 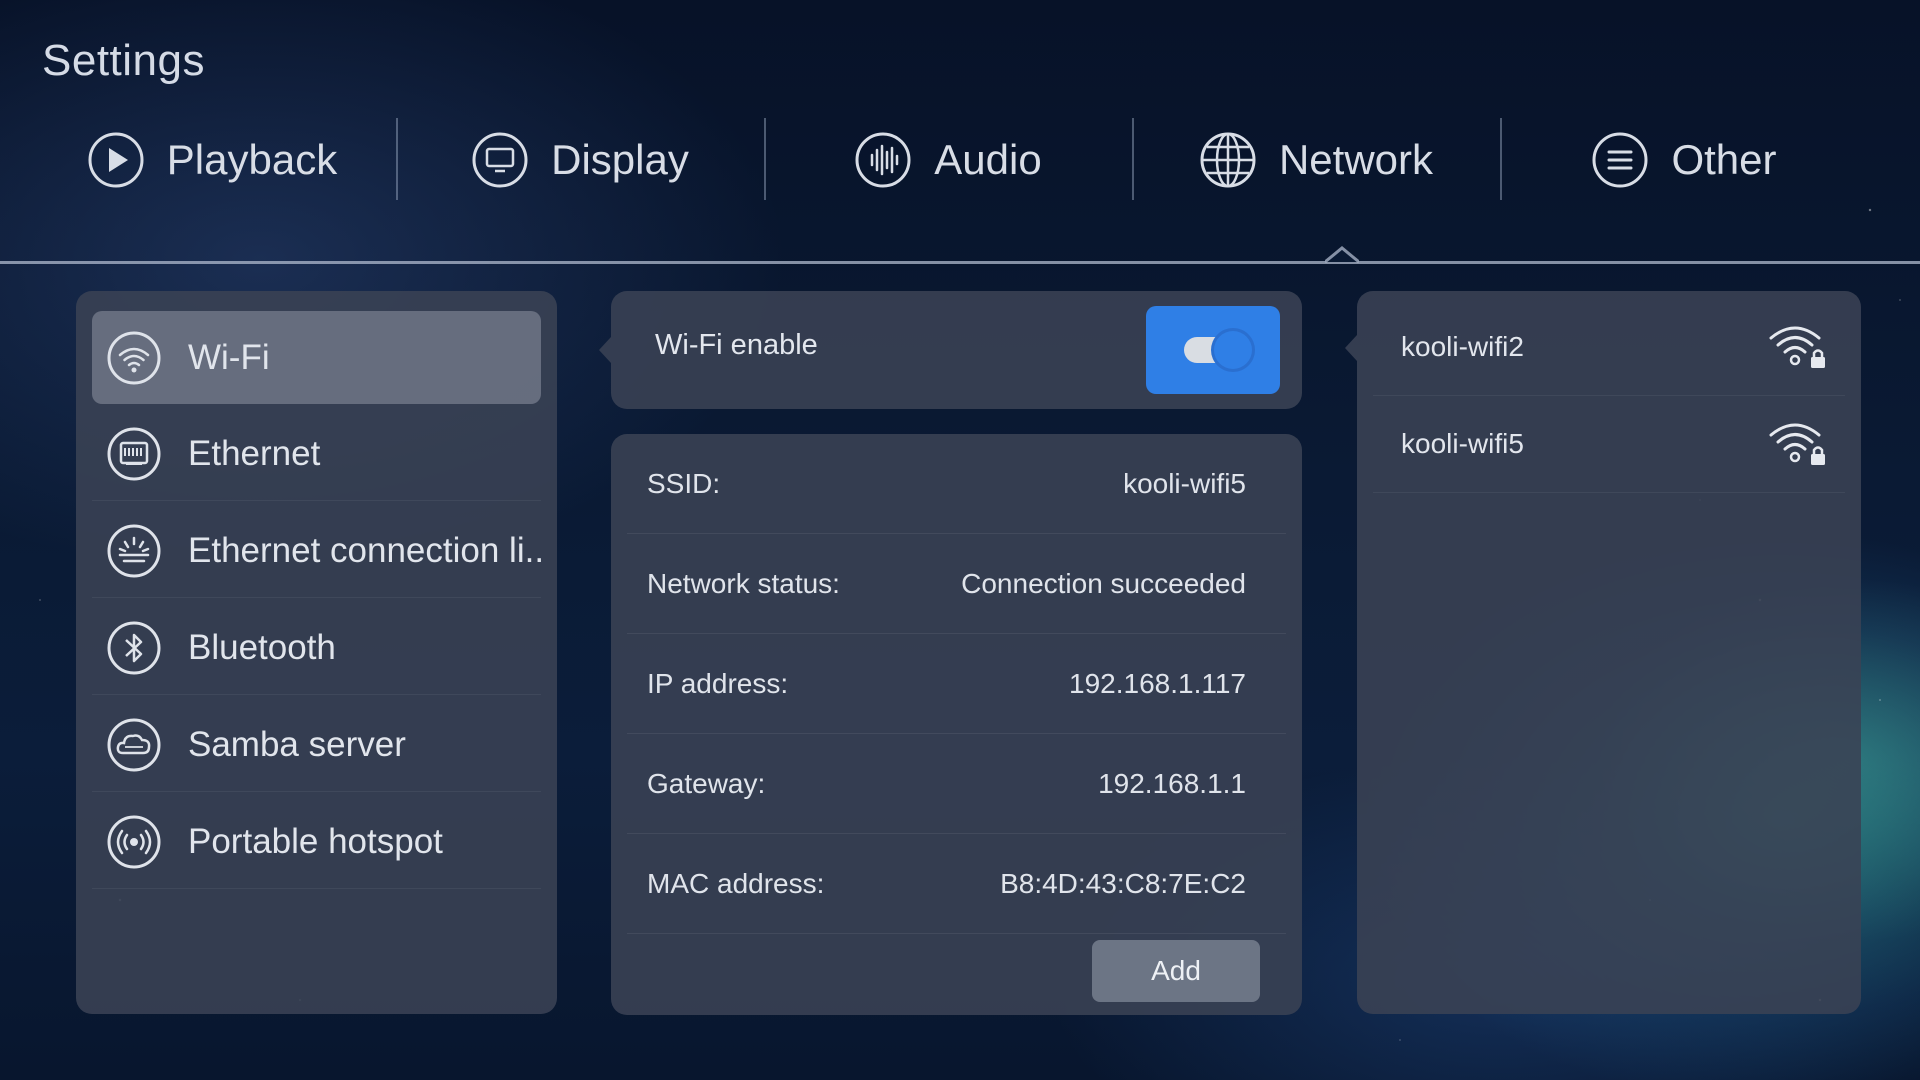 I want to click on audio-wave-icon, so click(x=883, y=160).